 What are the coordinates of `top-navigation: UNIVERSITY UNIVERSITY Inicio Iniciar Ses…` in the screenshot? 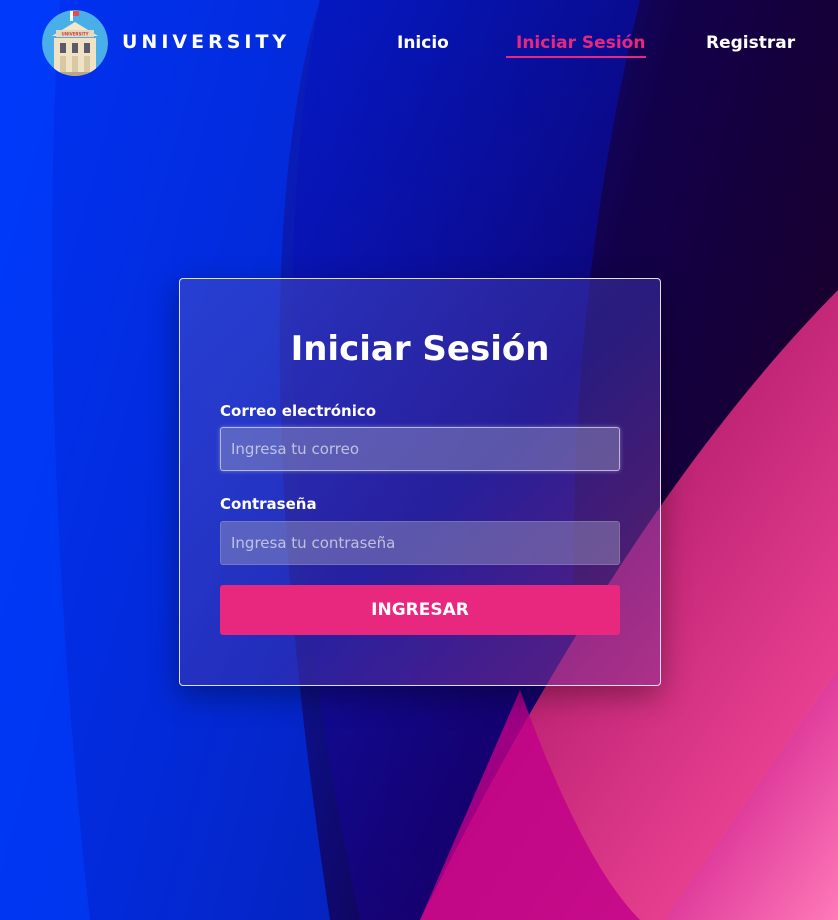 It's located at (419, 45).